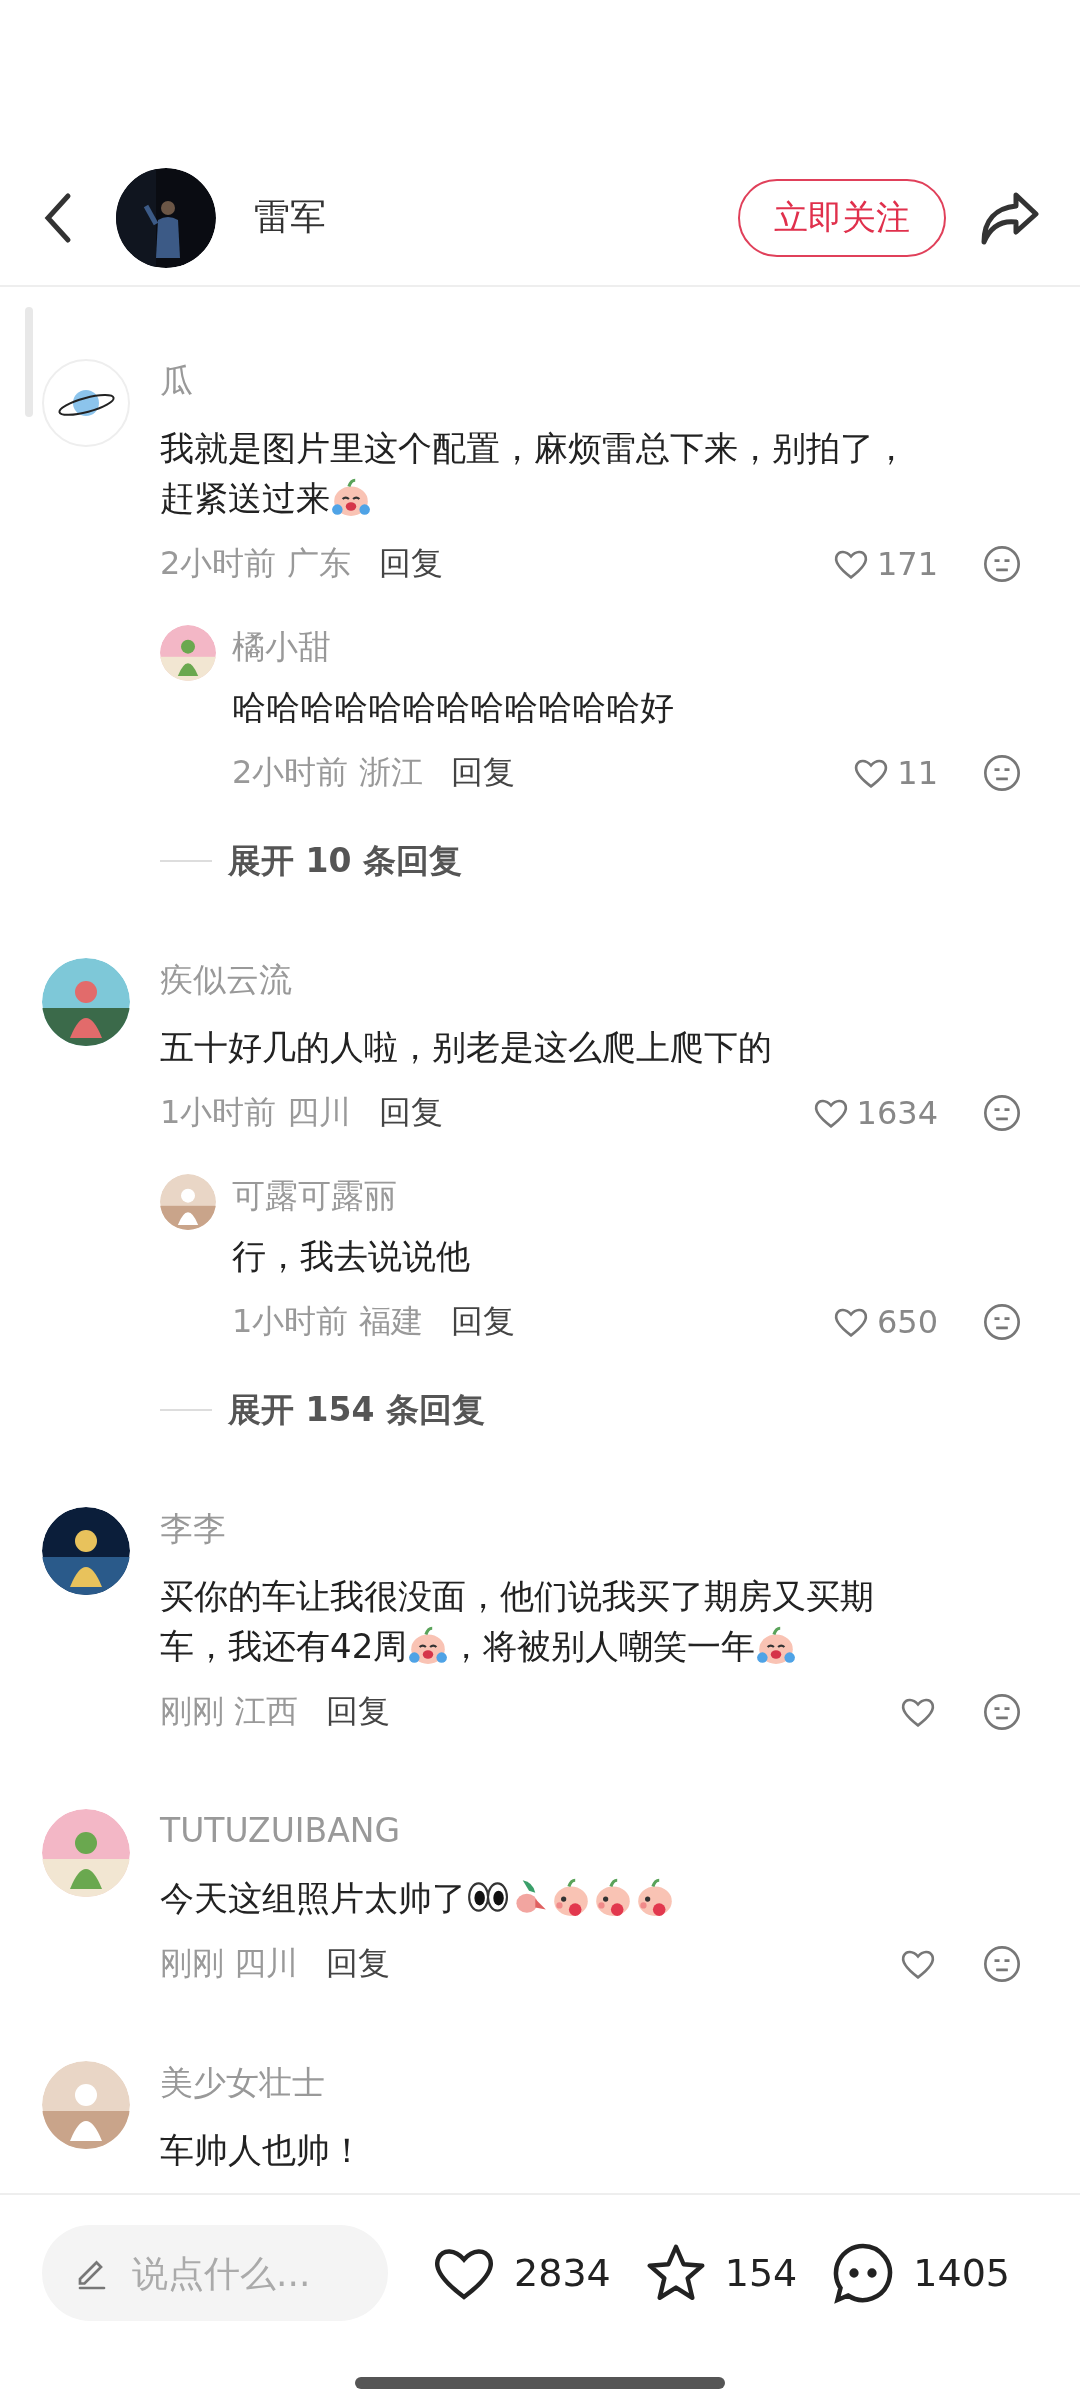 The image size is (1080, 2400). I want to click on comment-text: 车，我还有42周, so click(284, 1646).